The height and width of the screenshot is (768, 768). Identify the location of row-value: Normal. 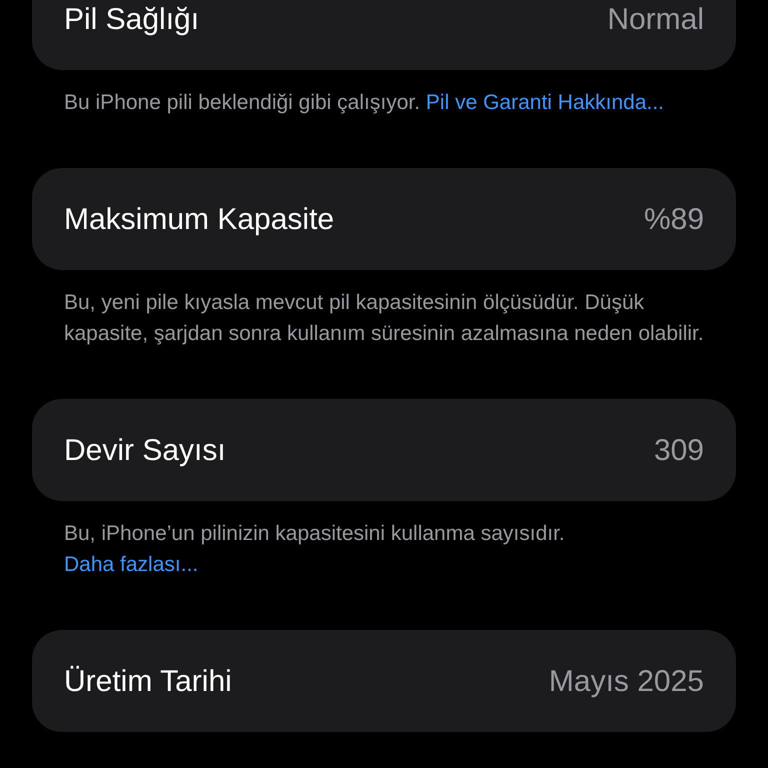
(655, 20).